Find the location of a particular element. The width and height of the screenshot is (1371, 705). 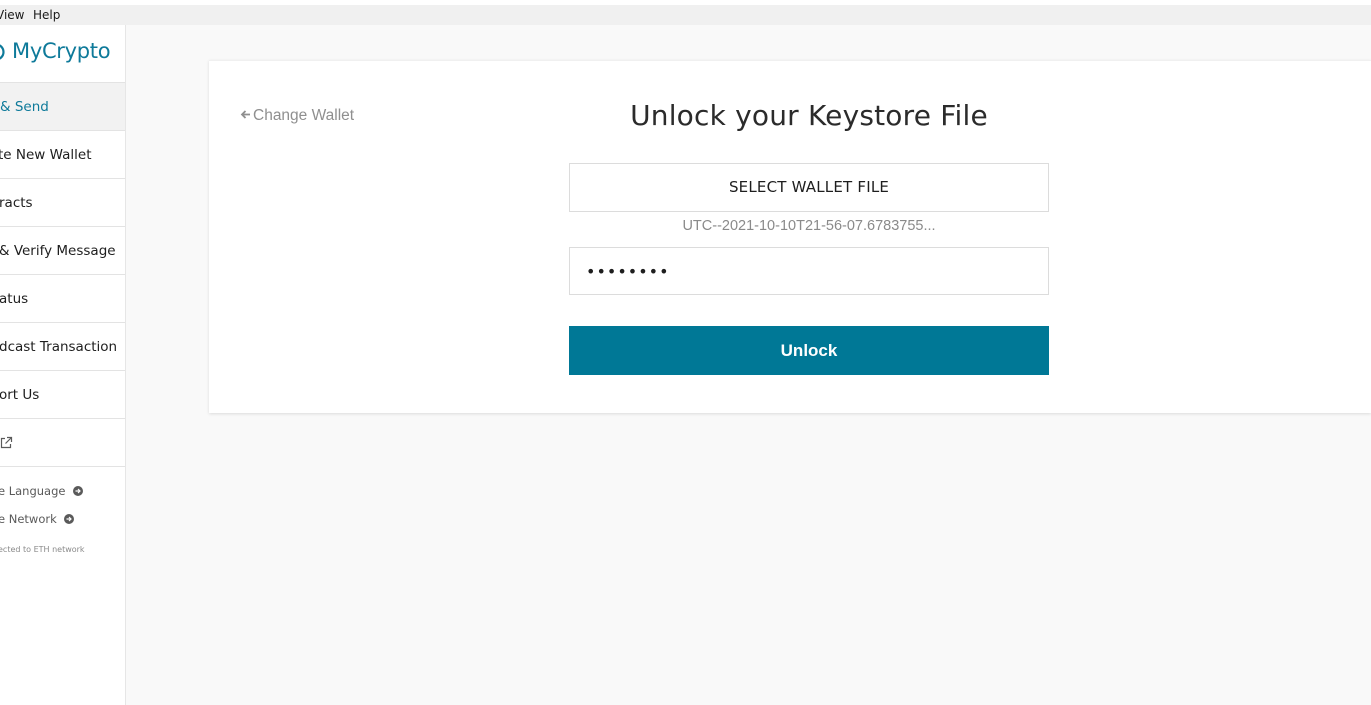

sidebar-item-sign-verify-message: & Verify Message is located at coordinates (62, 251).